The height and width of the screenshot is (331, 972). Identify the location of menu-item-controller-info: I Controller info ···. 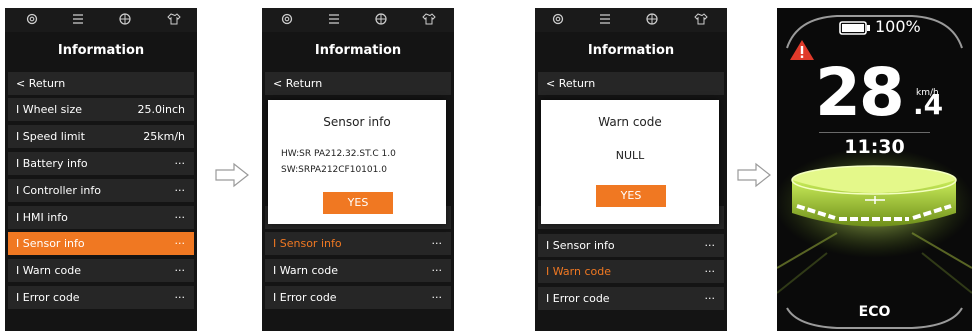
(101, 190).